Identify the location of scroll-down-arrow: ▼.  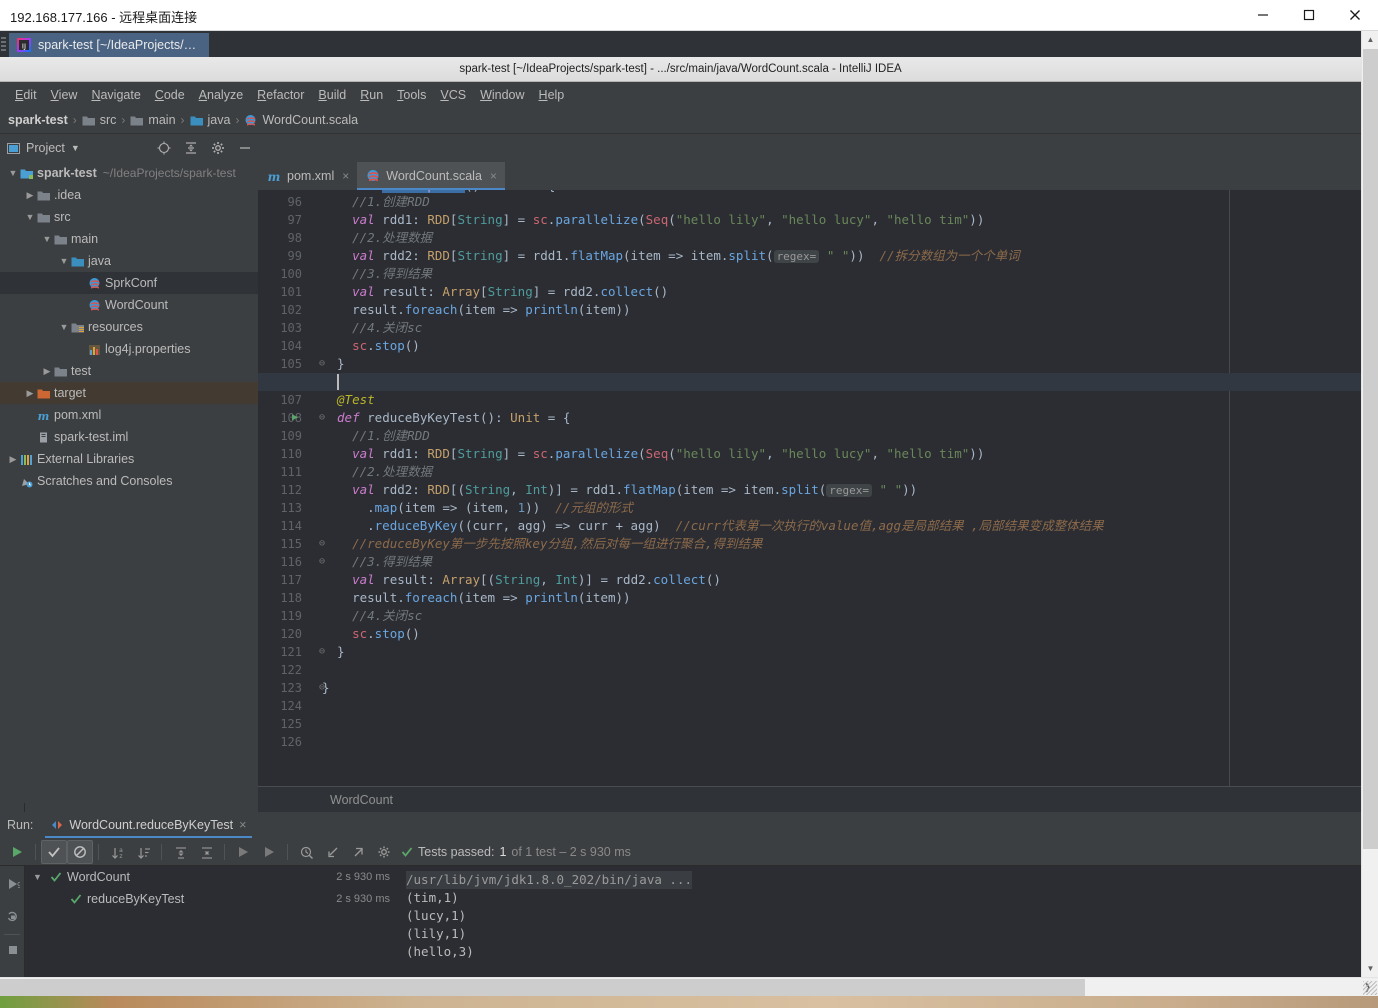
(1370, 968).